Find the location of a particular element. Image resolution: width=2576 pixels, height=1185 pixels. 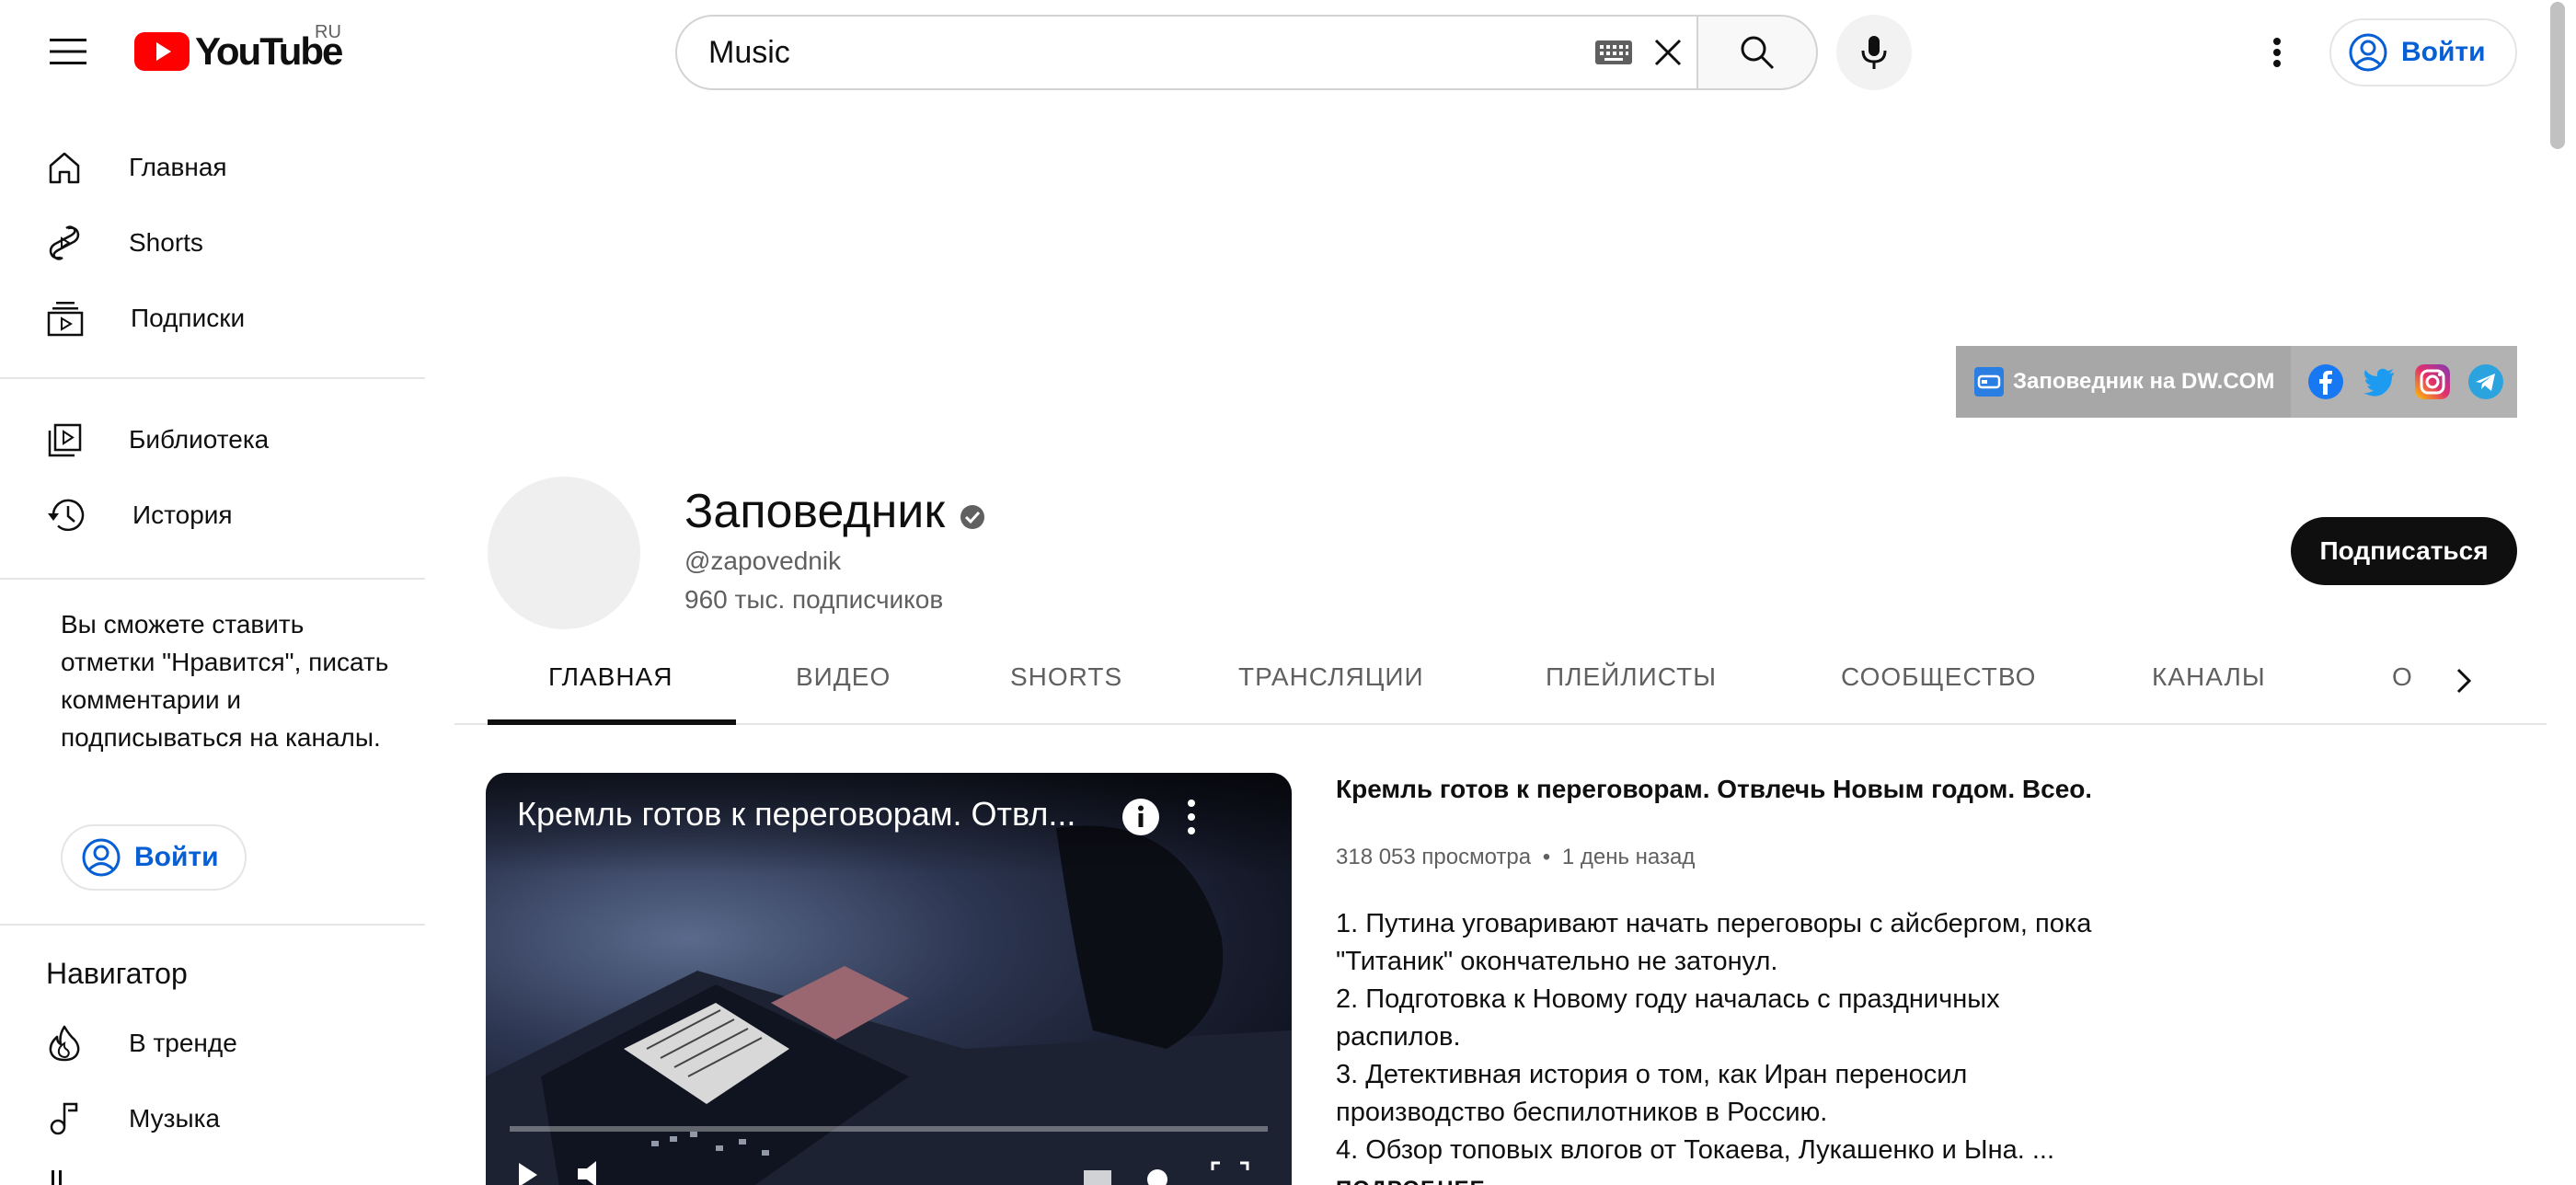

dw-link: Заповедник на DW.COM is located at coordinates (2123, 382).